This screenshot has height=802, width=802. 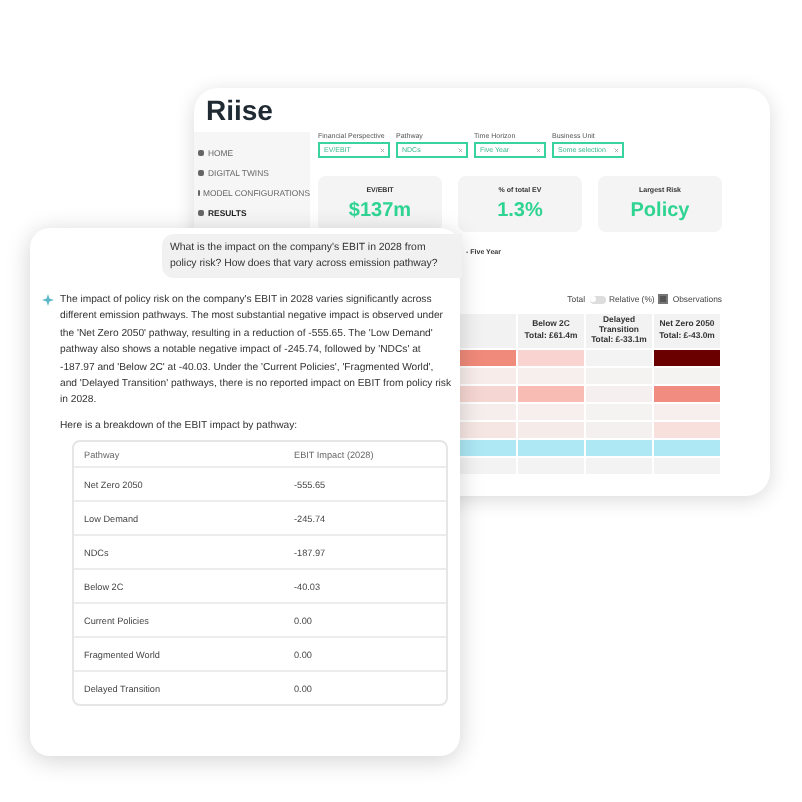 What do you see at coordinates (597, 299) in the screenshot?
I see `toggle-switch` at bounding box center [597, 299].